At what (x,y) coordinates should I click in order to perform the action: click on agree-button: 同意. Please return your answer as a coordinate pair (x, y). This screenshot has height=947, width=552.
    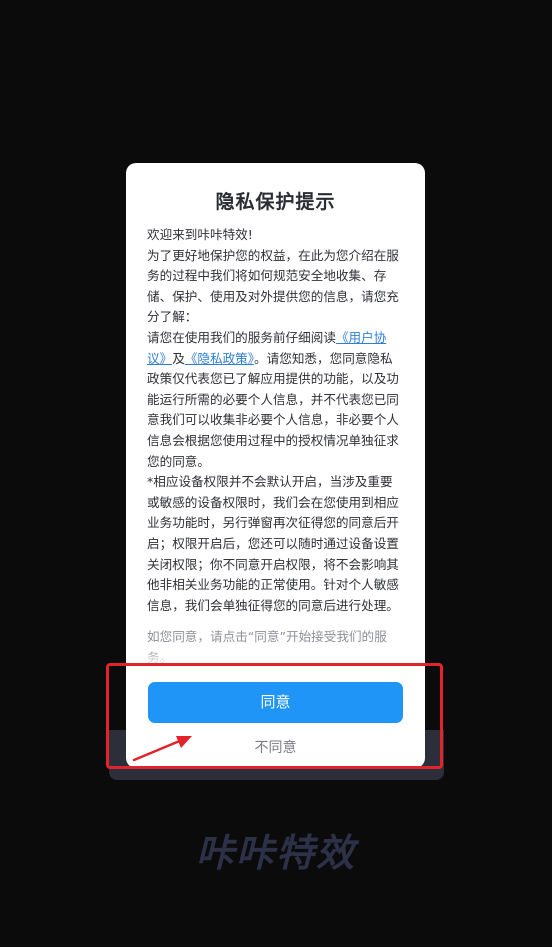
    Looking at the image, I should click on (275, 702).